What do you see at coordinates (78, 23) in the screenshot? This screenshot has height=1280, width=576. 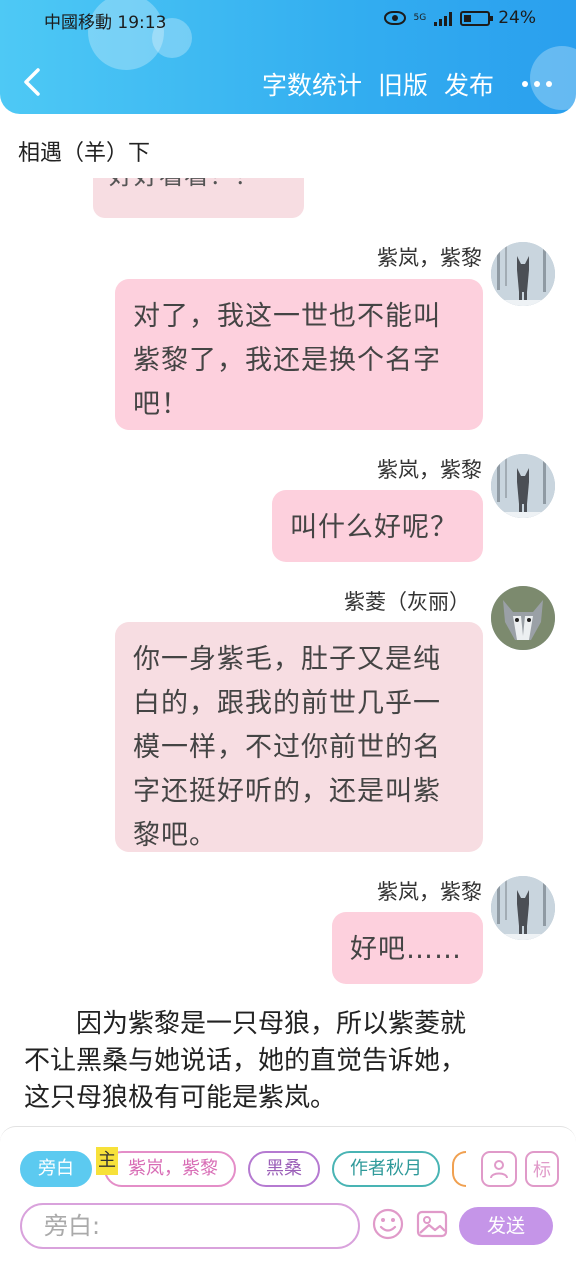 I see `carrier-name: 中國移動` at bounding box center [78, 23].